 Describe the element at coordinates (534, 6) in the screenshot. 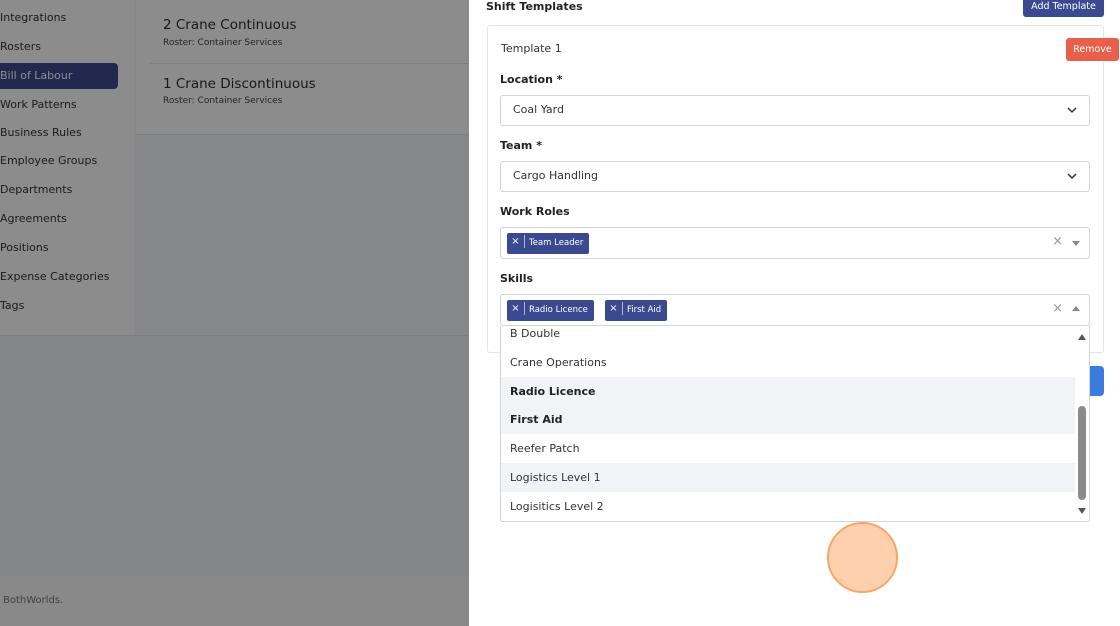

I see `section-title: Shift Templates` at that location.